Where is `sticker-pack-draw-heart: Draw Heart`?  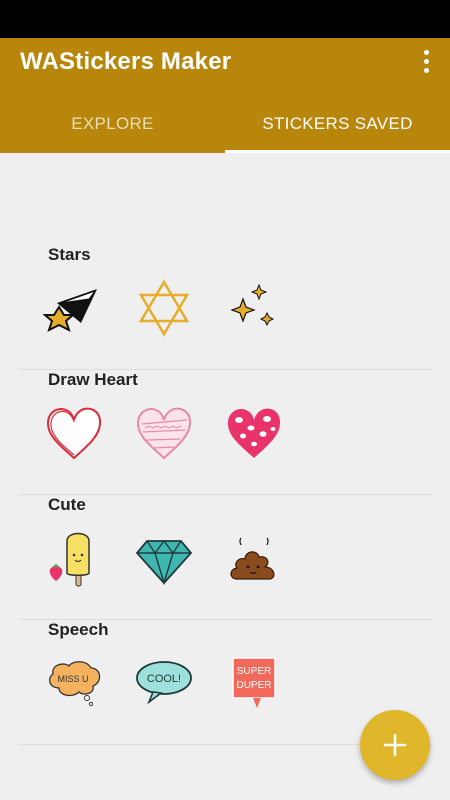
sticker-pack-draw-heart: Draw Heart is located at coordinates (225, 432).